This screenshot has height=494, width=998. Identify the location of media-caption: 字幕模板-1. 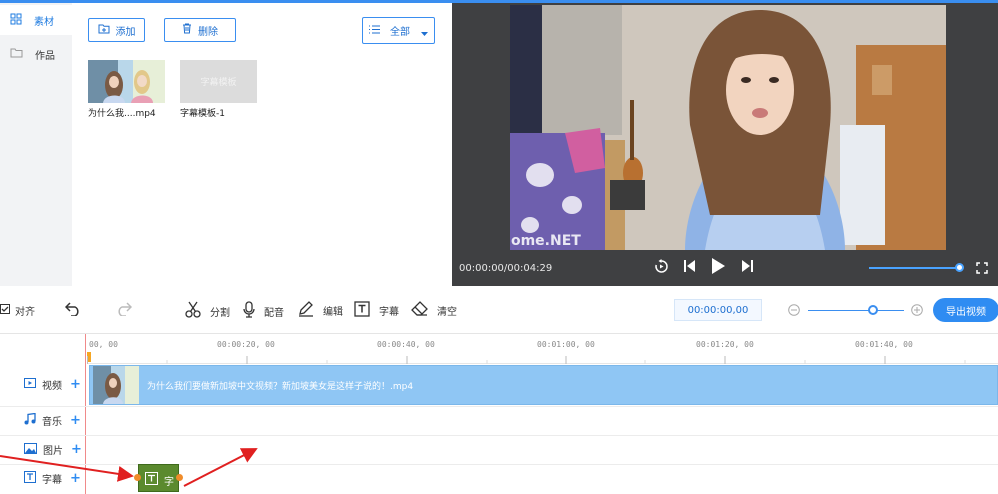
(202, 114).